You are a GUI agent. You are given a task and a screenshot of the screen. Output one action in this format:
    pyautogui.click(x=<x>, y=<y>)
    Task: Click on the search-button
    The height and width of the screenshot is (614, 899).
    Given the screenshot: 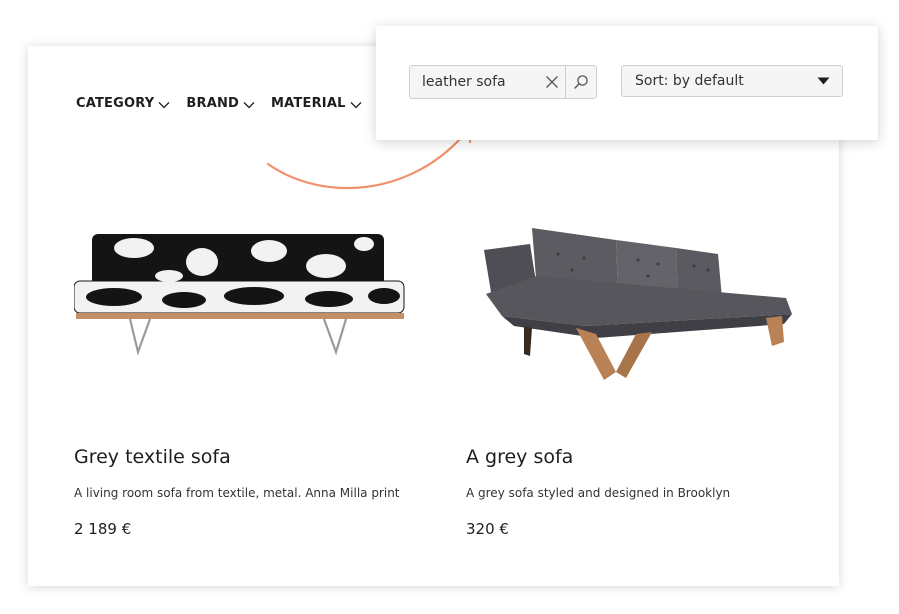 What is the action you would take?
    pyautogui.click(x=580, y=82)
    